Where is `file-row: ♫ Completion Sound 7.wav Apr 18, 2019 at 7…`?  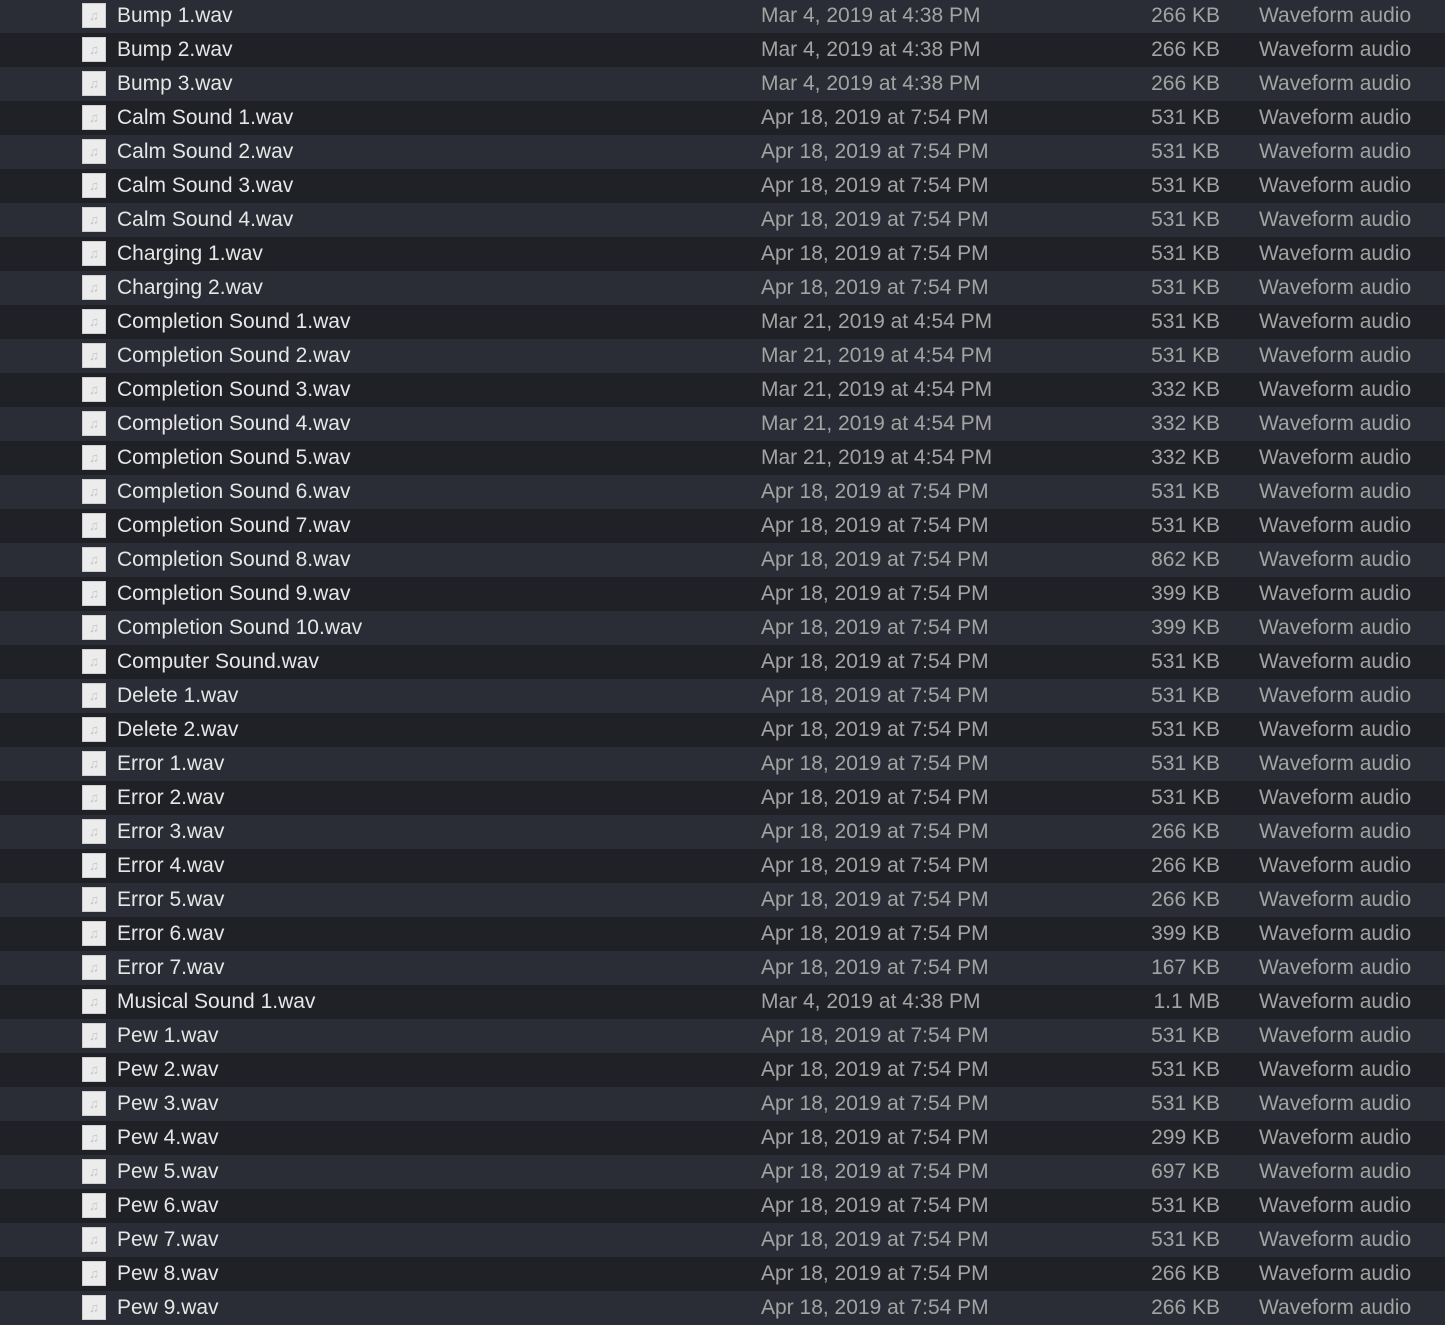 file-row: ♫ Completion Sound 7.wav Apr 18, 2019 at 7… is located at coordinates (722, 526).